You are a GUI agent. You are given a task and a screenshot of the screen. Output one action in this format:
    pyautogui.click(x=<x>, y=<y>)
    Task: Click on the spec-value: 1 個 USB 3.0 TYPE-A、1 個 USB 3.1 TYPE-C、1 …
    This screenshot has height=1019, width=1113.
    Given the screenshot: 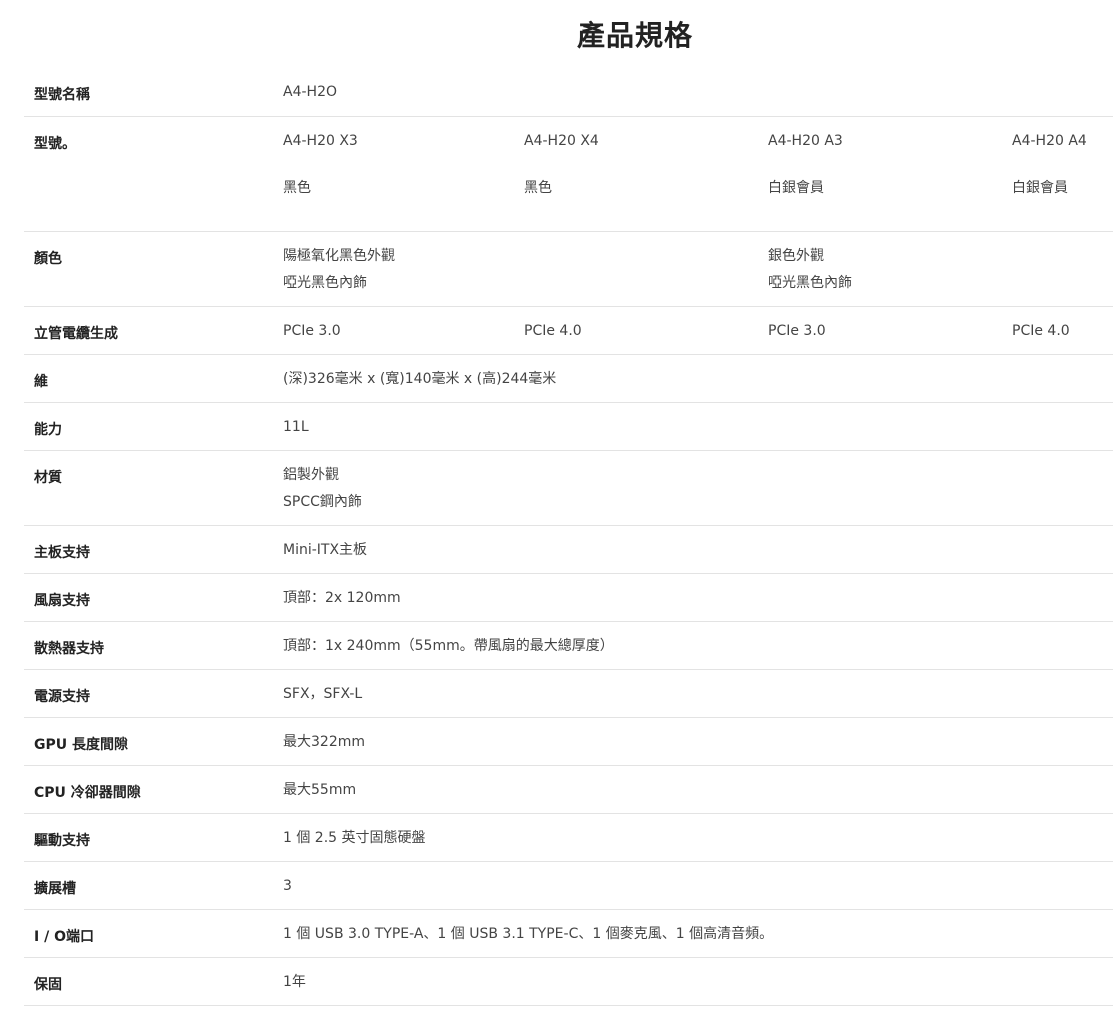 What is the action you would take?
    pyautogui.click(x=528, y=934)
    